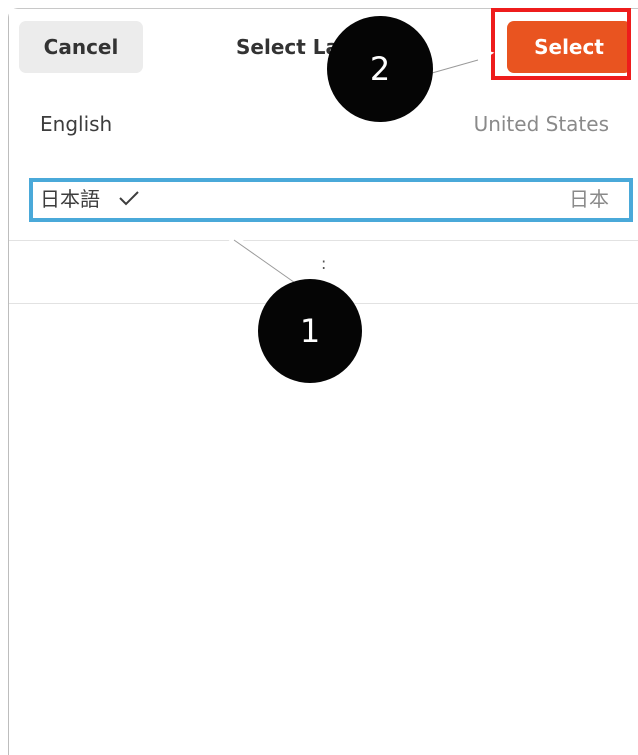  What do you see at coordinates (70, 199) in the screenshot?
I see `language-name: 日本語` at bounding box center [70, 199].